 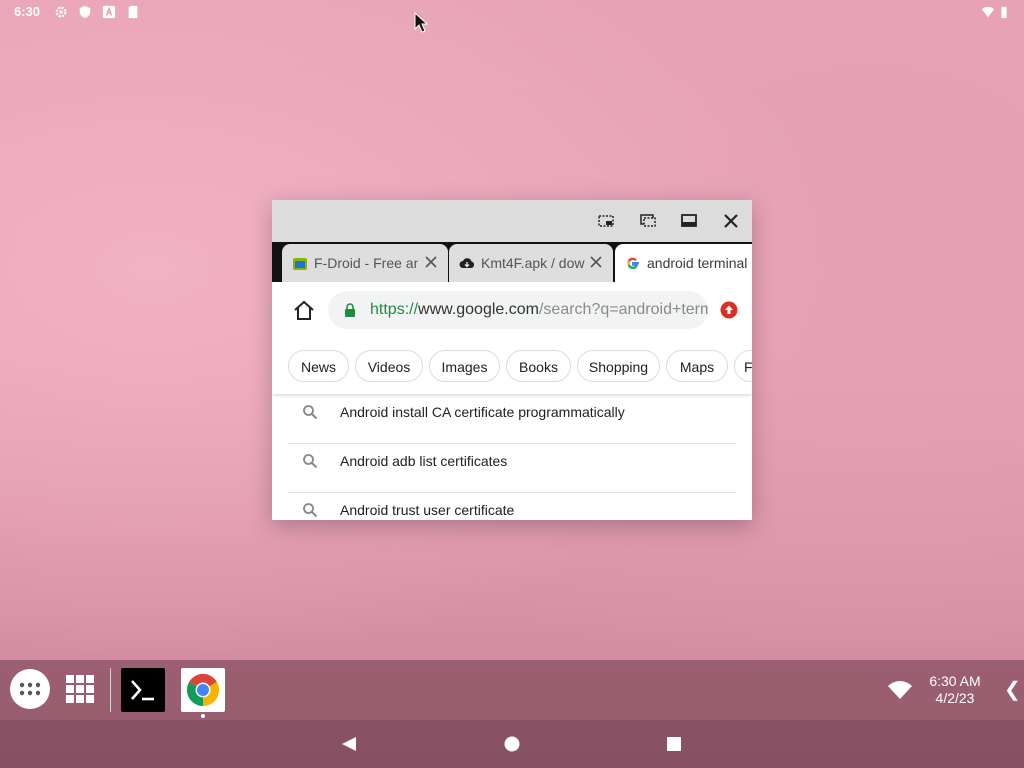 I want to click on maximize-icon, so click(x=689, y=221).